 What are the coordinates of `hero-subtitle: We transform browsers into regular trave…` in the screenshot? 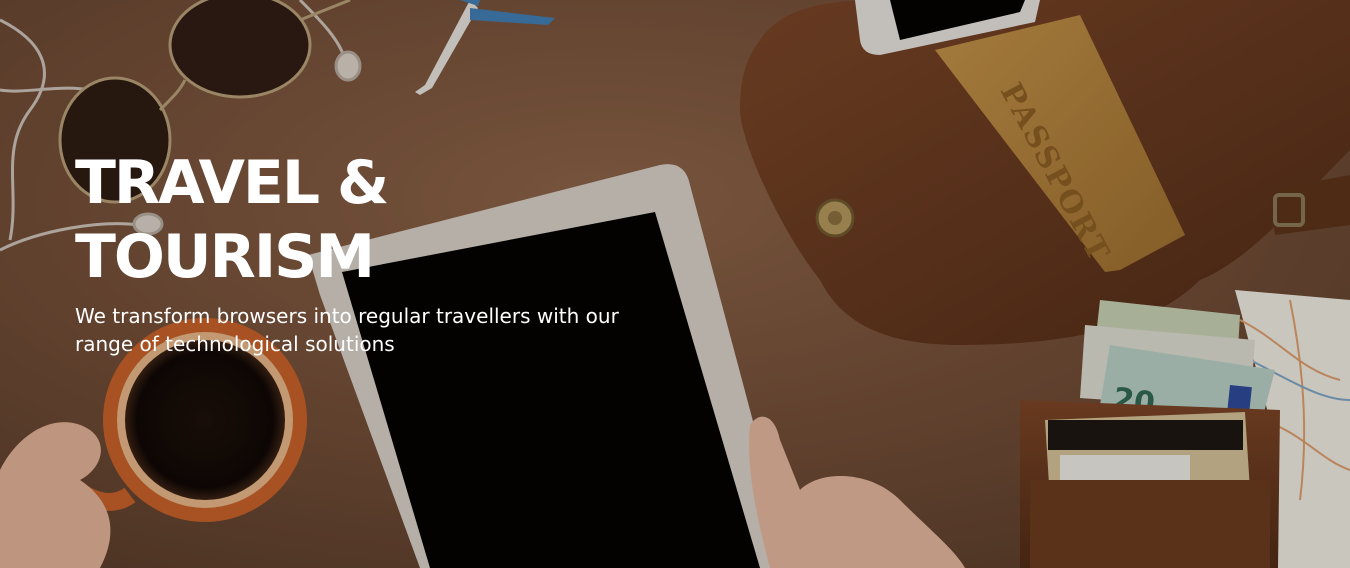 It's located at (347, 330).